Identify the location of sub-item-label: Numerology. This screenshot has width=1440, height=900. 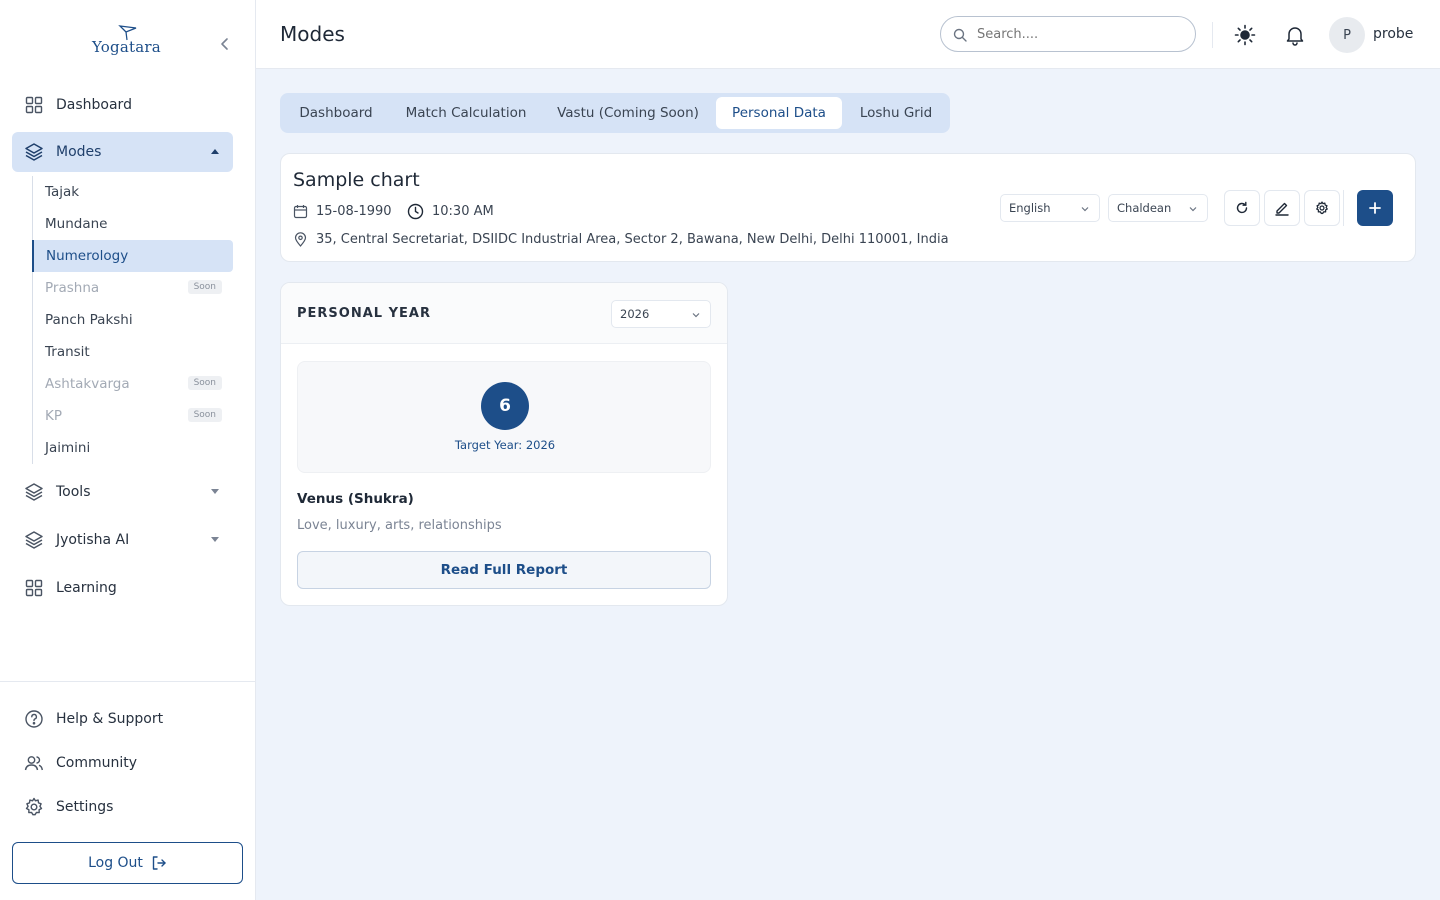
(87, 256).